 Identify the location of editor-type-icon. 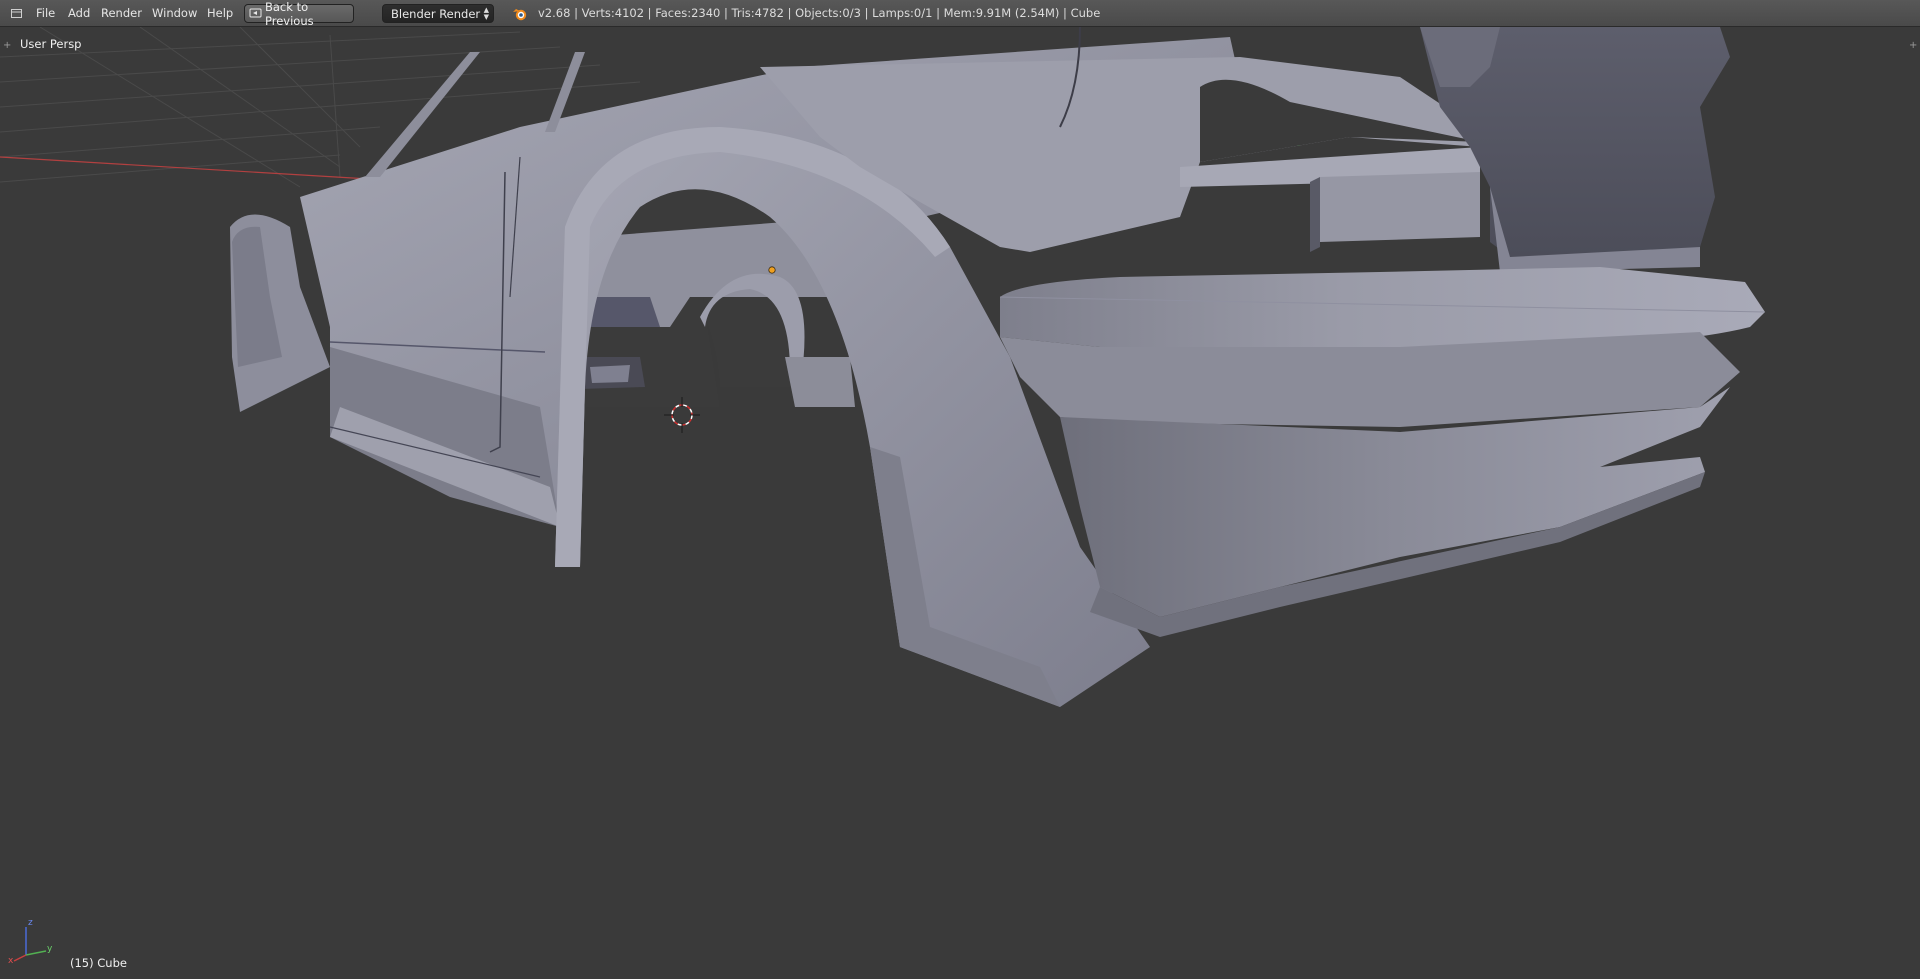
(16, 13).